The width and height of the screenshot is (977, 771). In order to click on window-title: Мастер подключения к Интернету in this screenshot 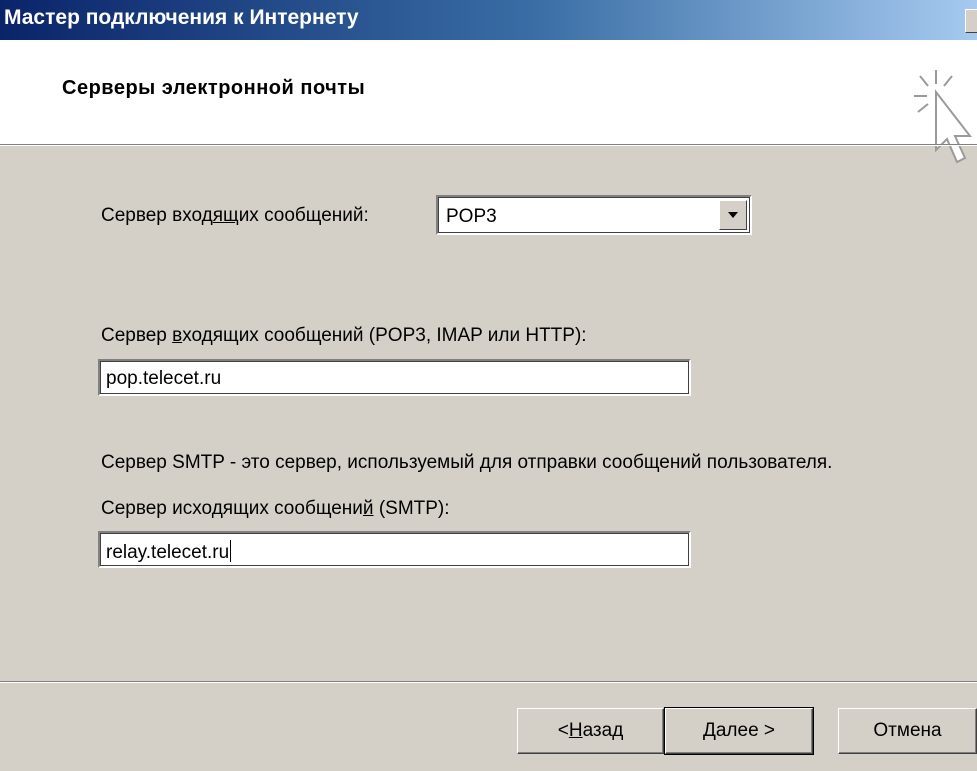, I will do `click(181, 17)`.